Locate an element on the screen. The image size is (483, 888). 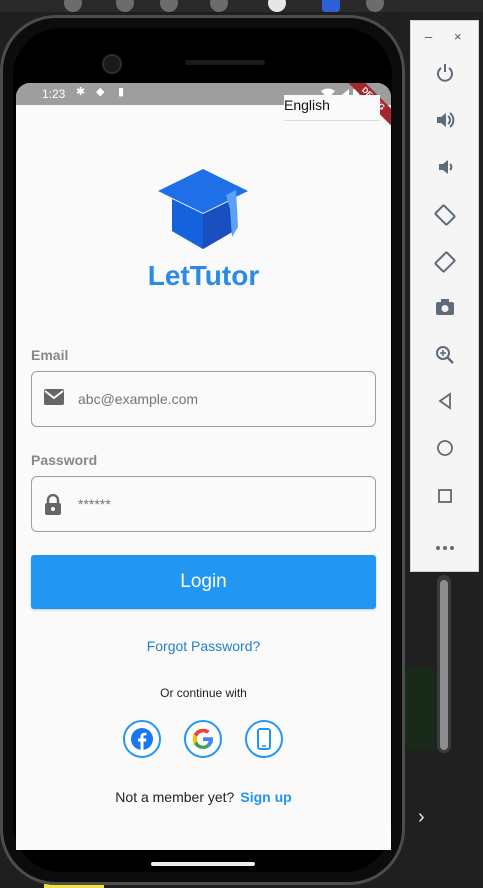
close-icon: × is located at coordinates (458, 36).